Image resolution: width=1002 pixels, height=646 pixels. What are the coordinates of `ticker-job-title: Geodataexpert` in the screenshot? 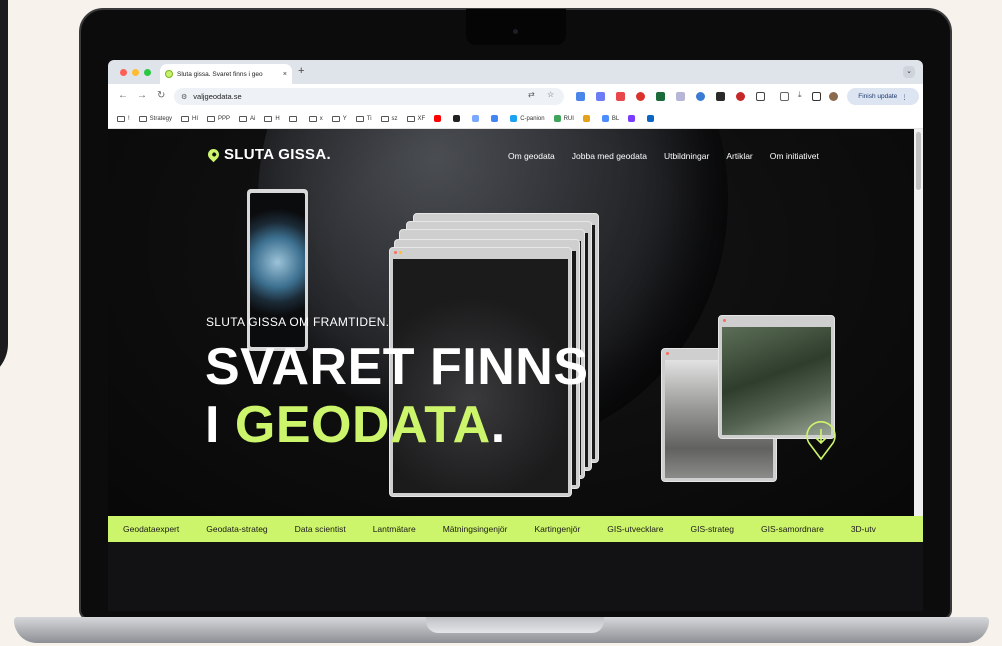 It's located at (151, 529).